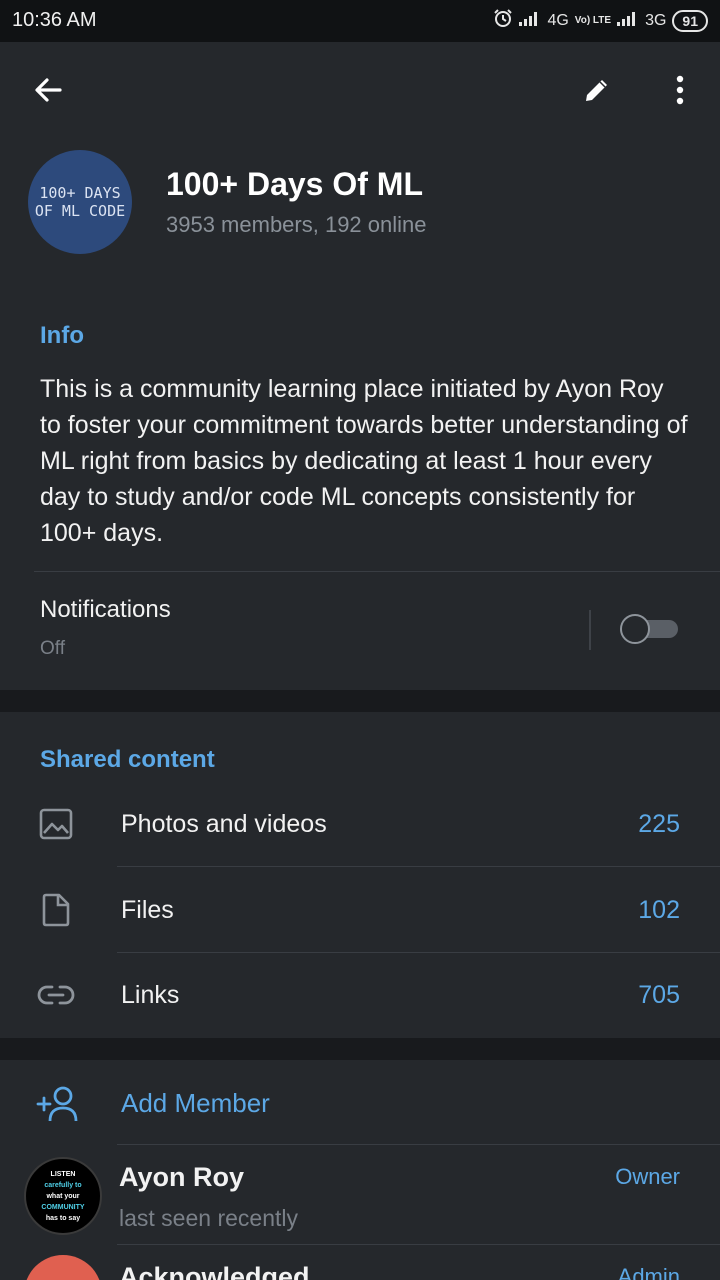  Describe the element at coordinates (150, 995) in the screenshot. I see `shared-row-label: Links` at that location.